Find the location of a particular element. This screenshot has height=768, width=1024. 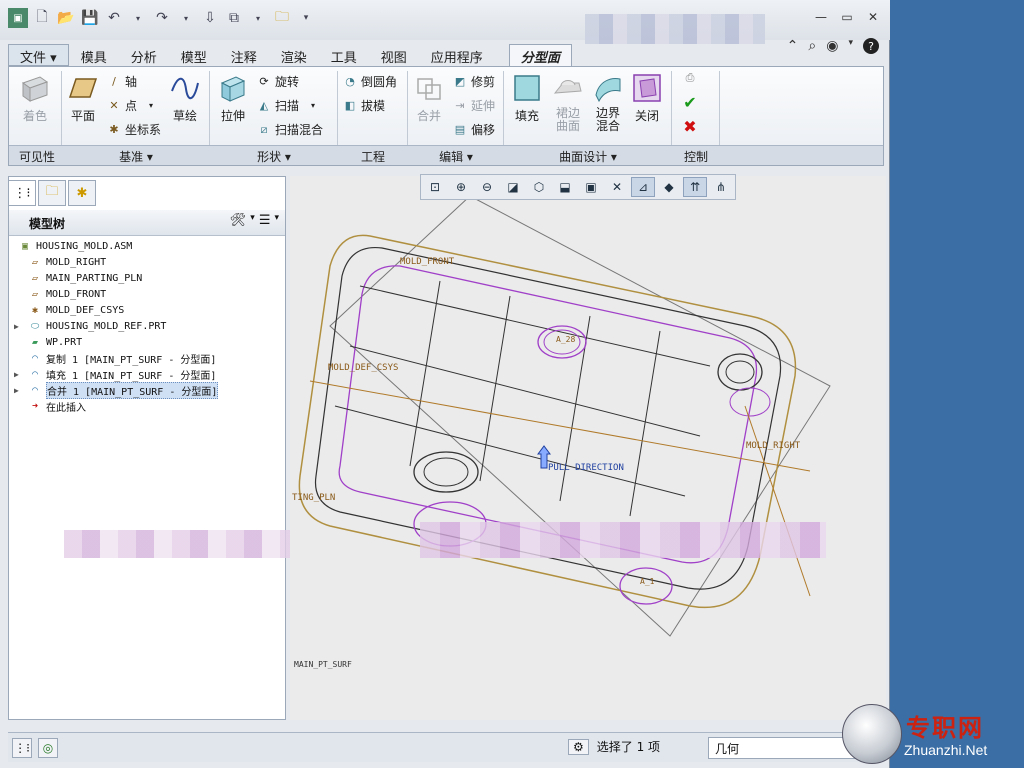

tree-item: ▱ MAIN_PARTING_PLN is located at coordinates (149, 278).